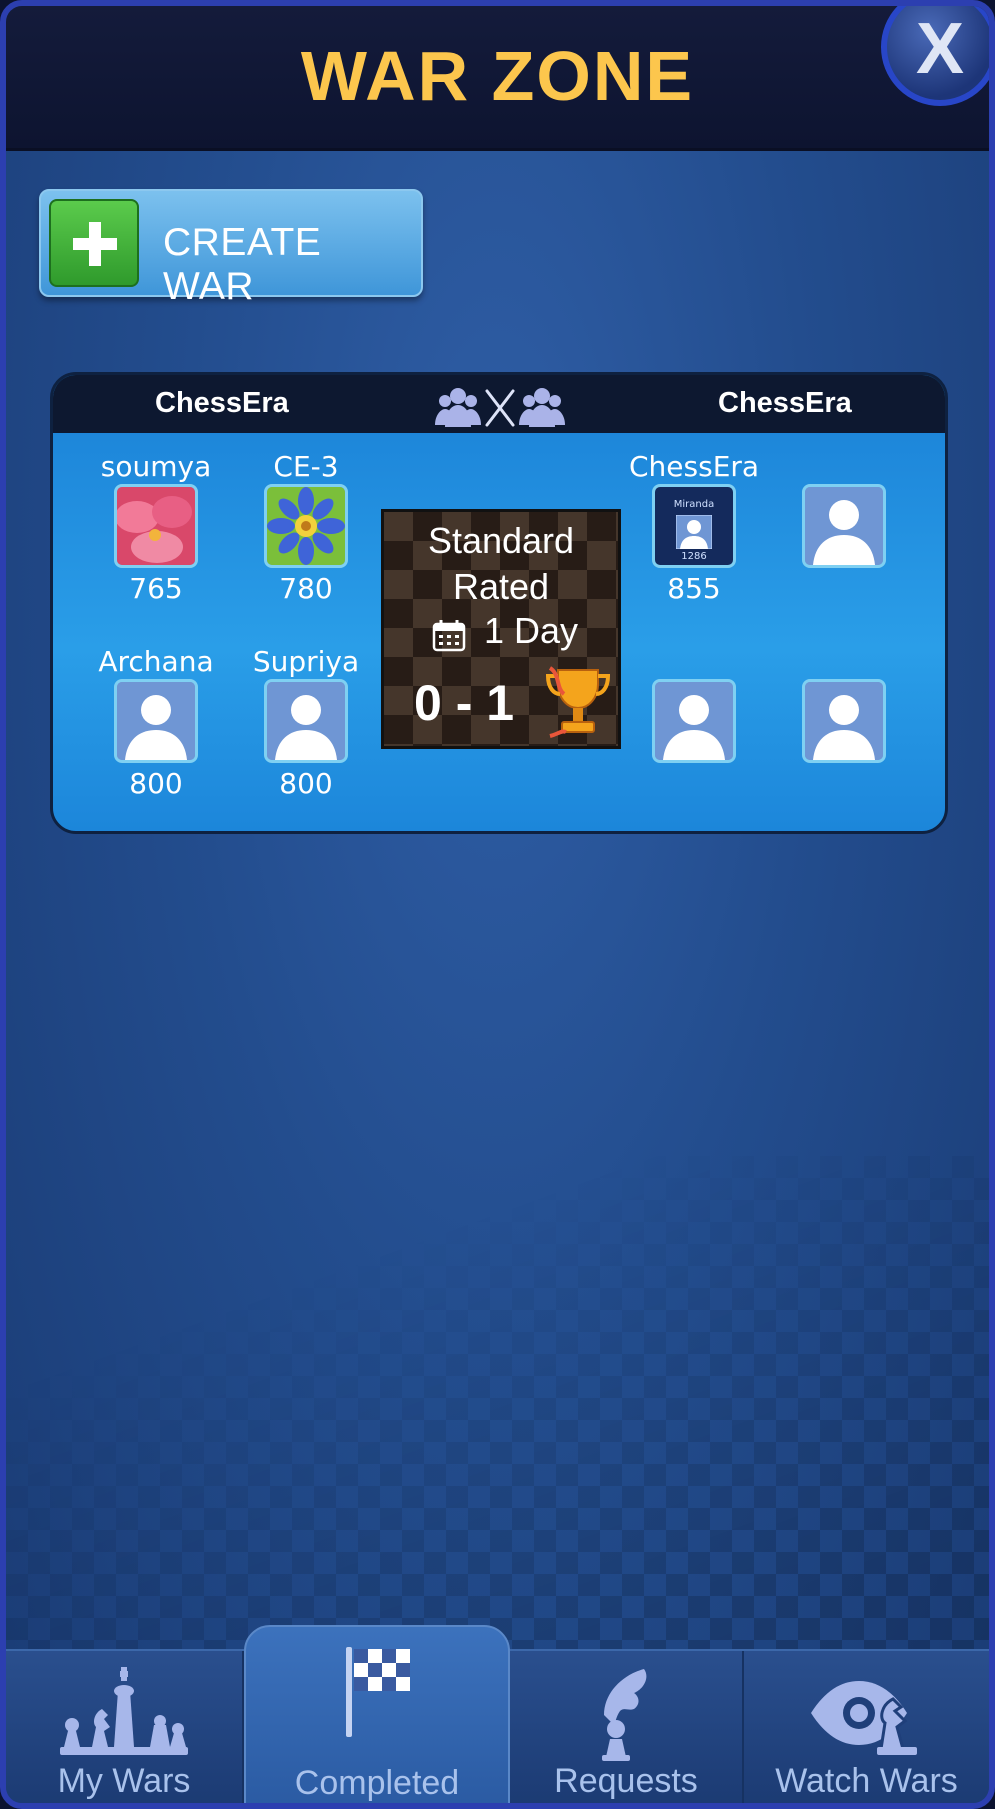  I want to click on trophy-icon, so click(578, 702).